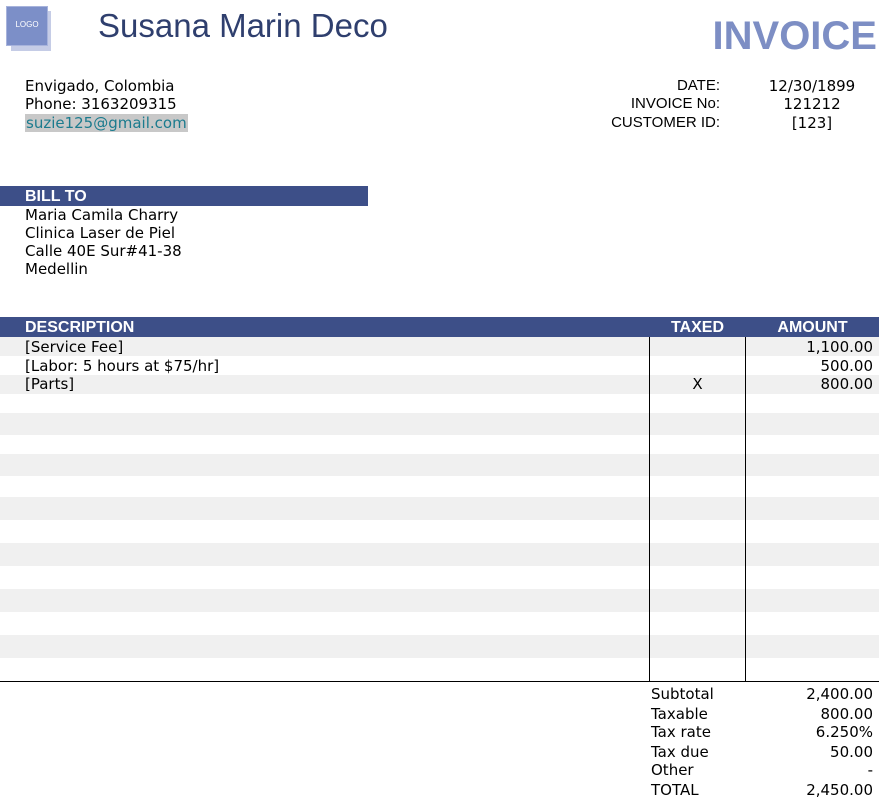 This screenshot has height=811, width=879. I want to click on bill-to-header: BILL TO, so click(184, 196).